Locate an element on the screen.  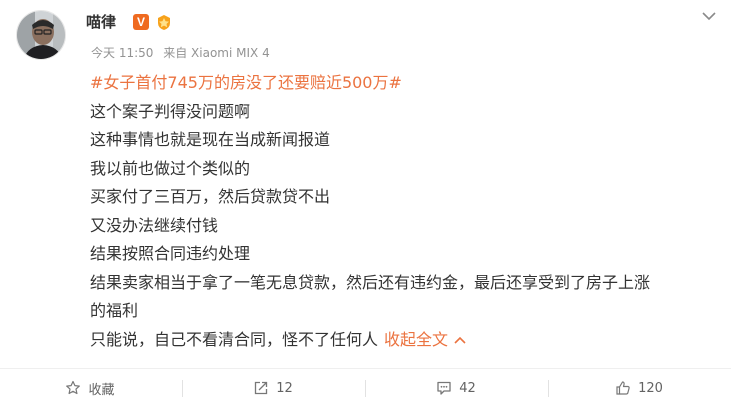
repost-button: 12 is located at coordinates (273, 388).